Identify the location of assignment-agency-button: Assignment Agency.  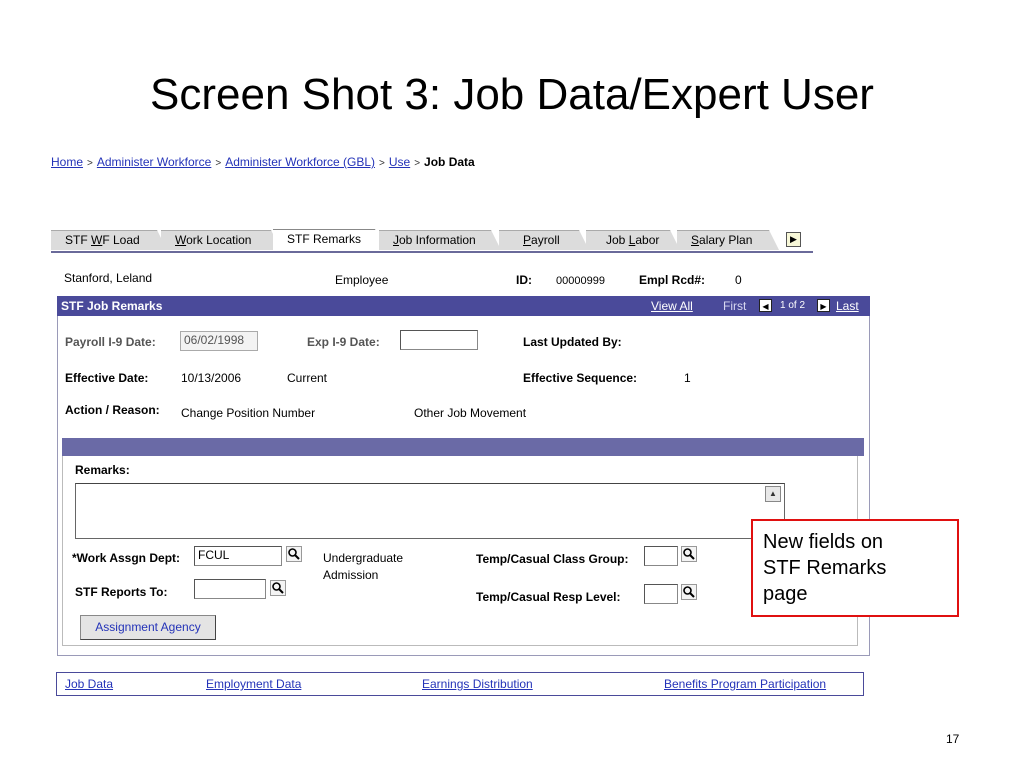
(148, 627).